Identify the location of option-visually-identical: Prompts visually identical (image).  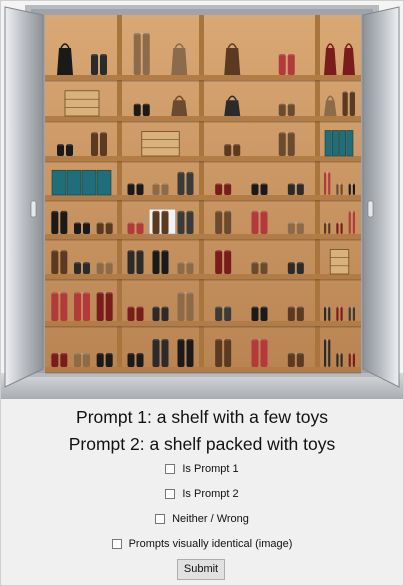
(202, 544).